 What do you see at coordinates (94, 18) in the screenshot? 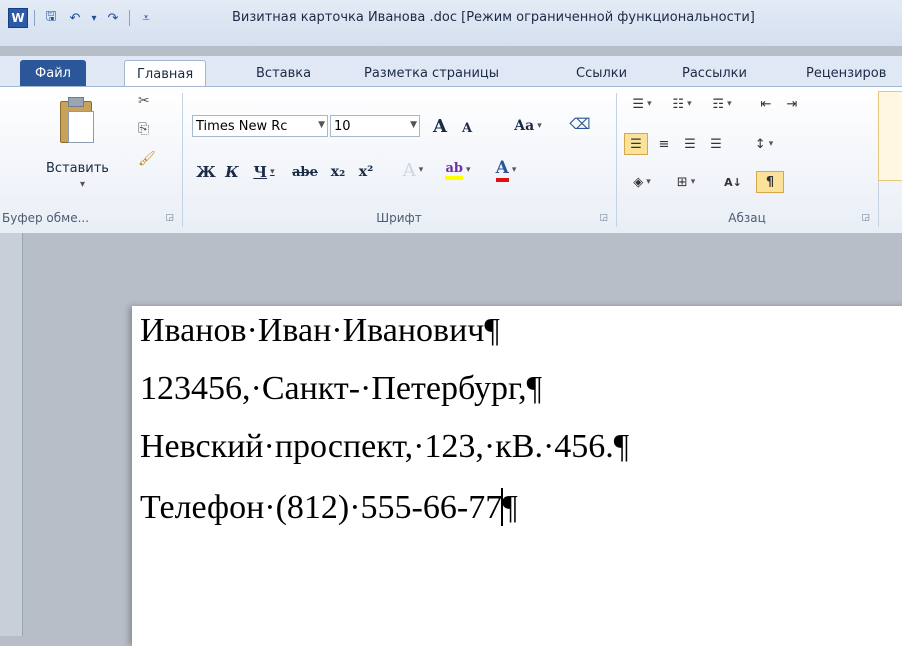
I see `undo-dropdown-icon: ▾` at bounding box center [94, 18].